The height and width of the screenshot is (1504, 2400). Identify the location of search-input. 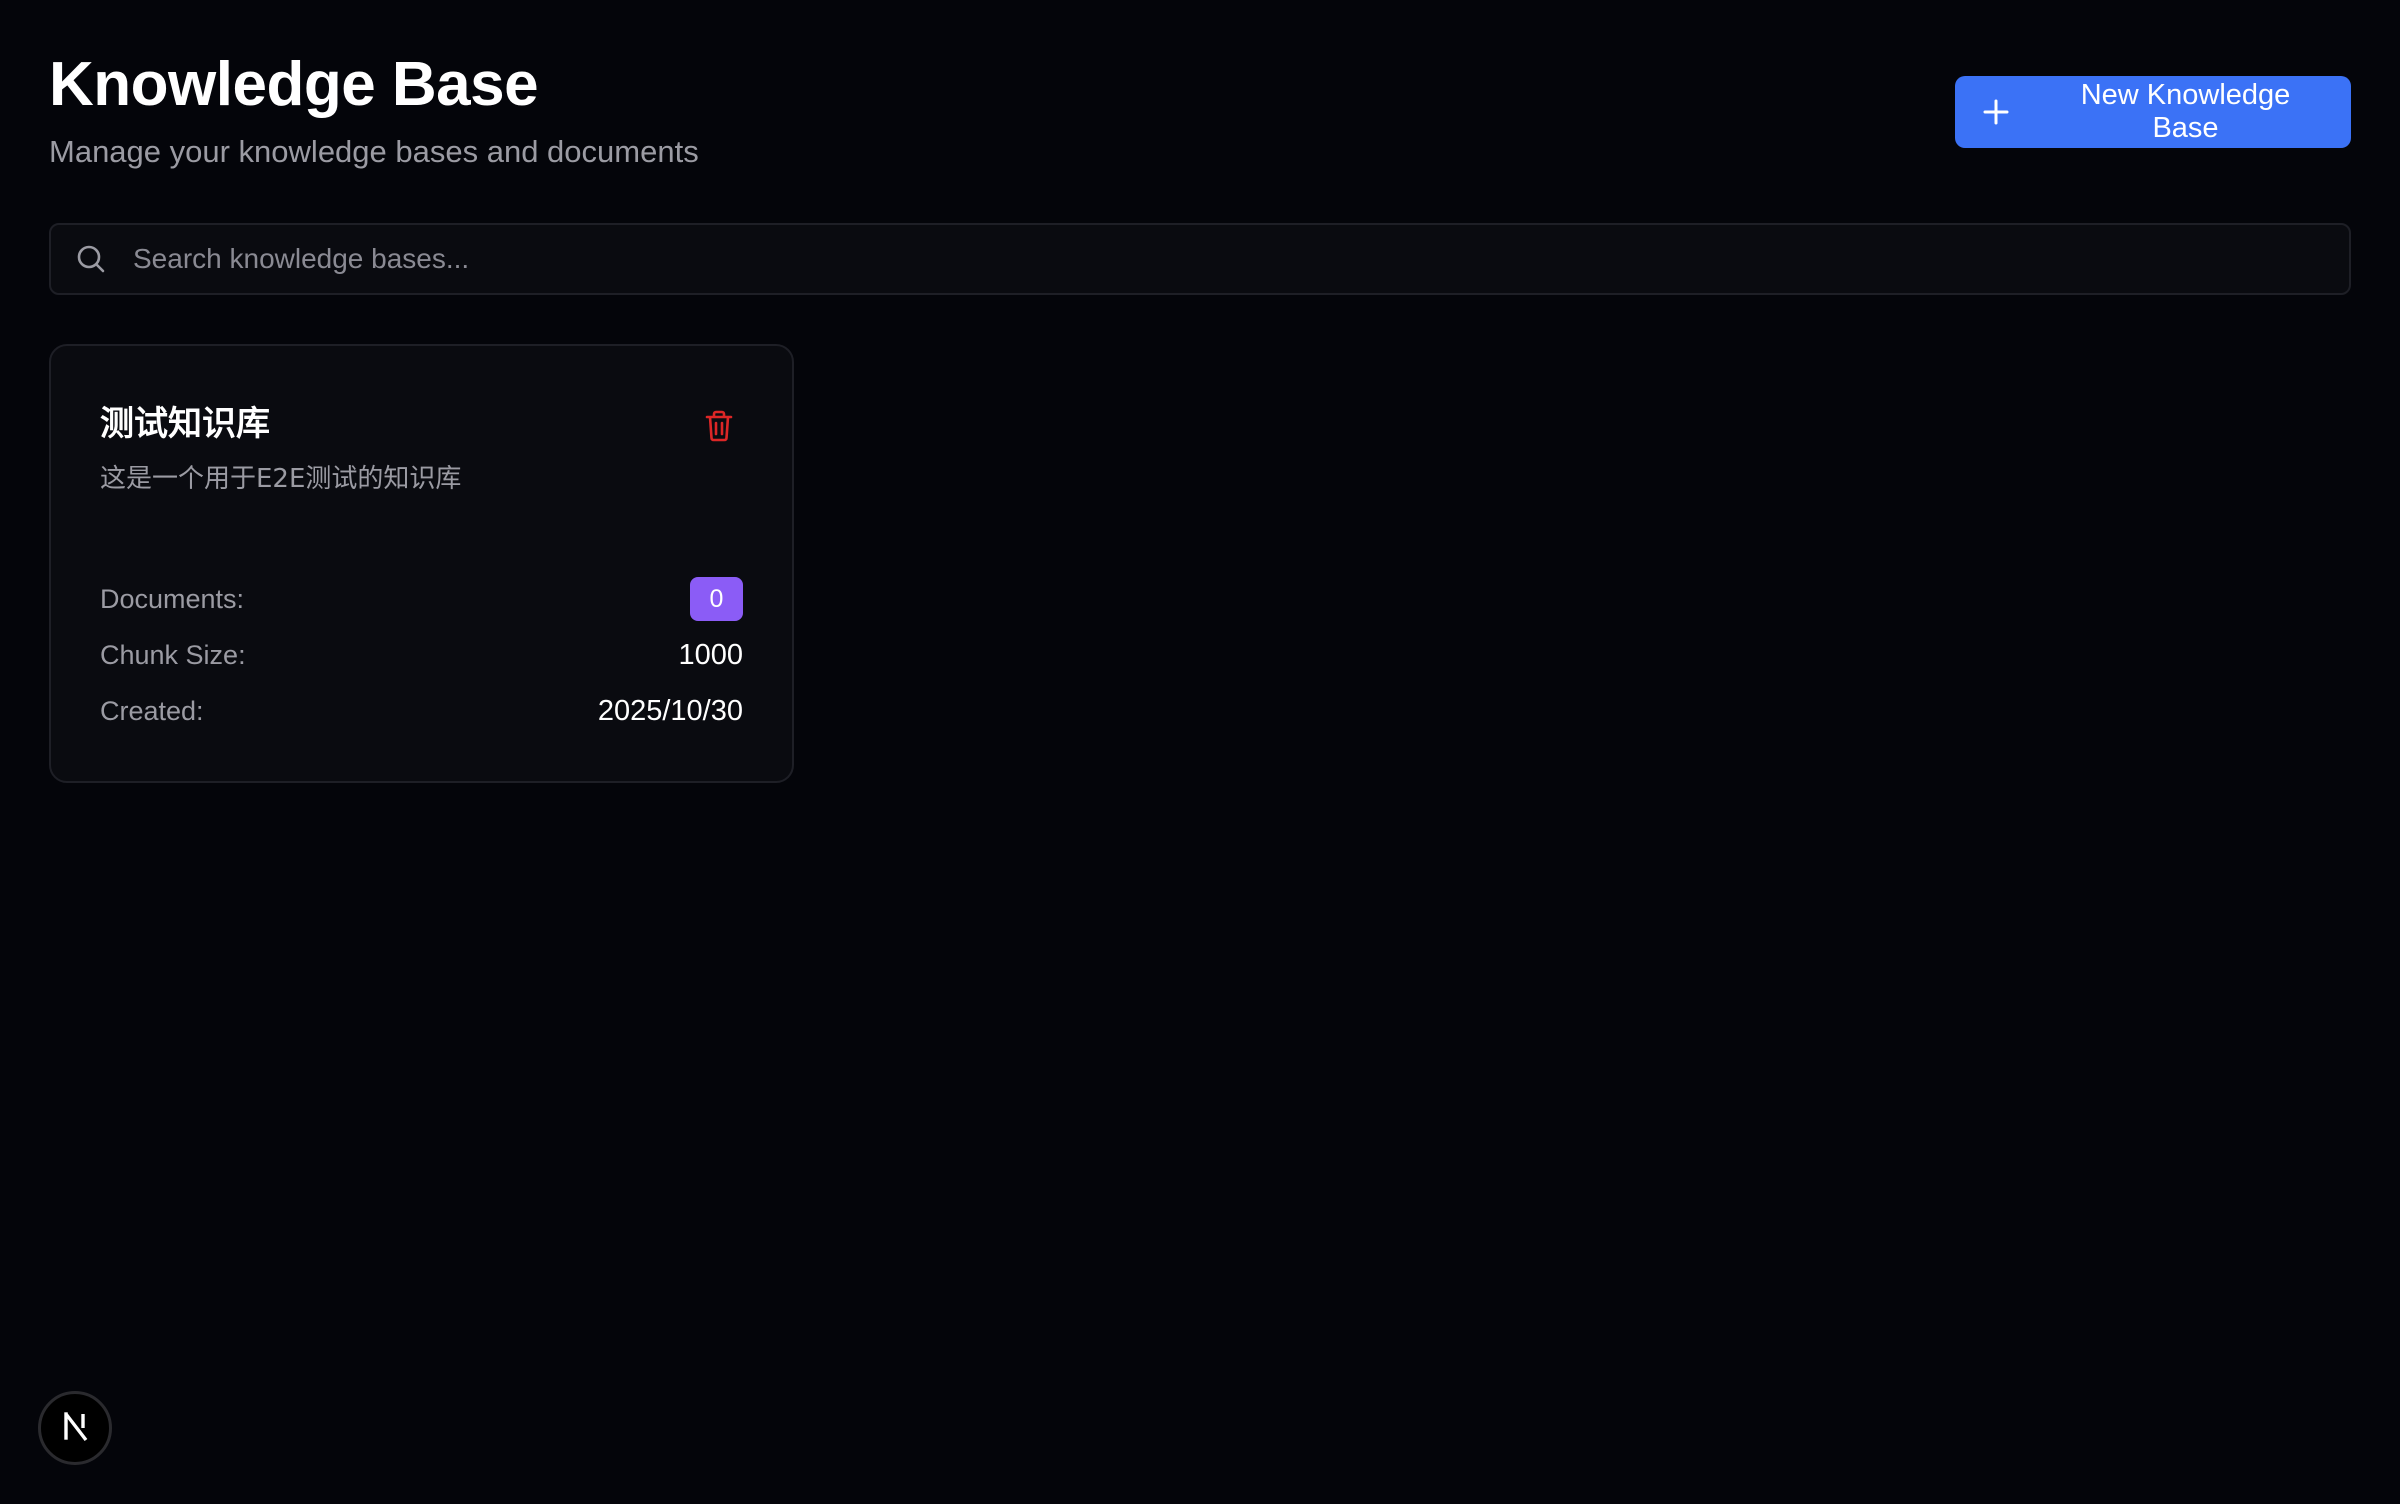
(1240, 259).